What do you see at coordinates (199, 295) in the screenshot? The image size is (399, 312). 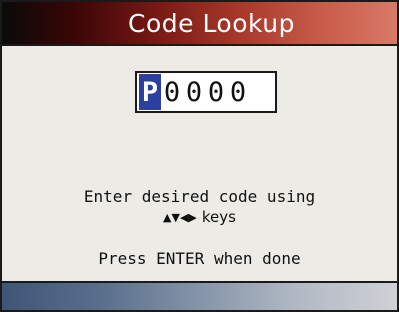 I see `bottom-status-bar` at bounding box center [199, 295].